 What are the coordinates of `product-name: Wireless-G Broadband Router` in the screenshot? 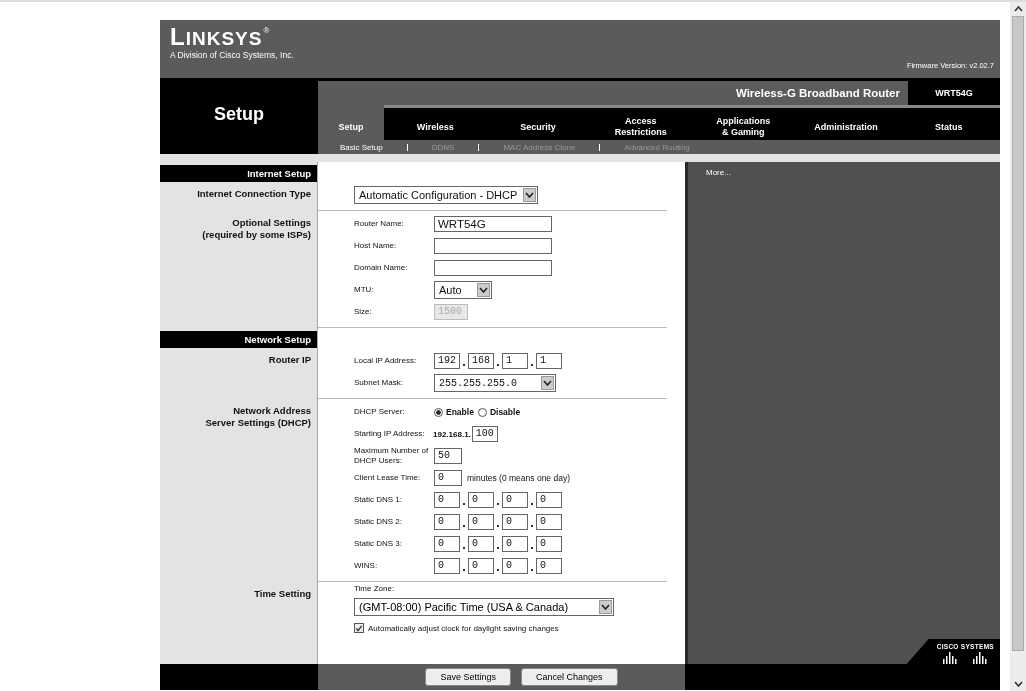 It's located at (613, 93).